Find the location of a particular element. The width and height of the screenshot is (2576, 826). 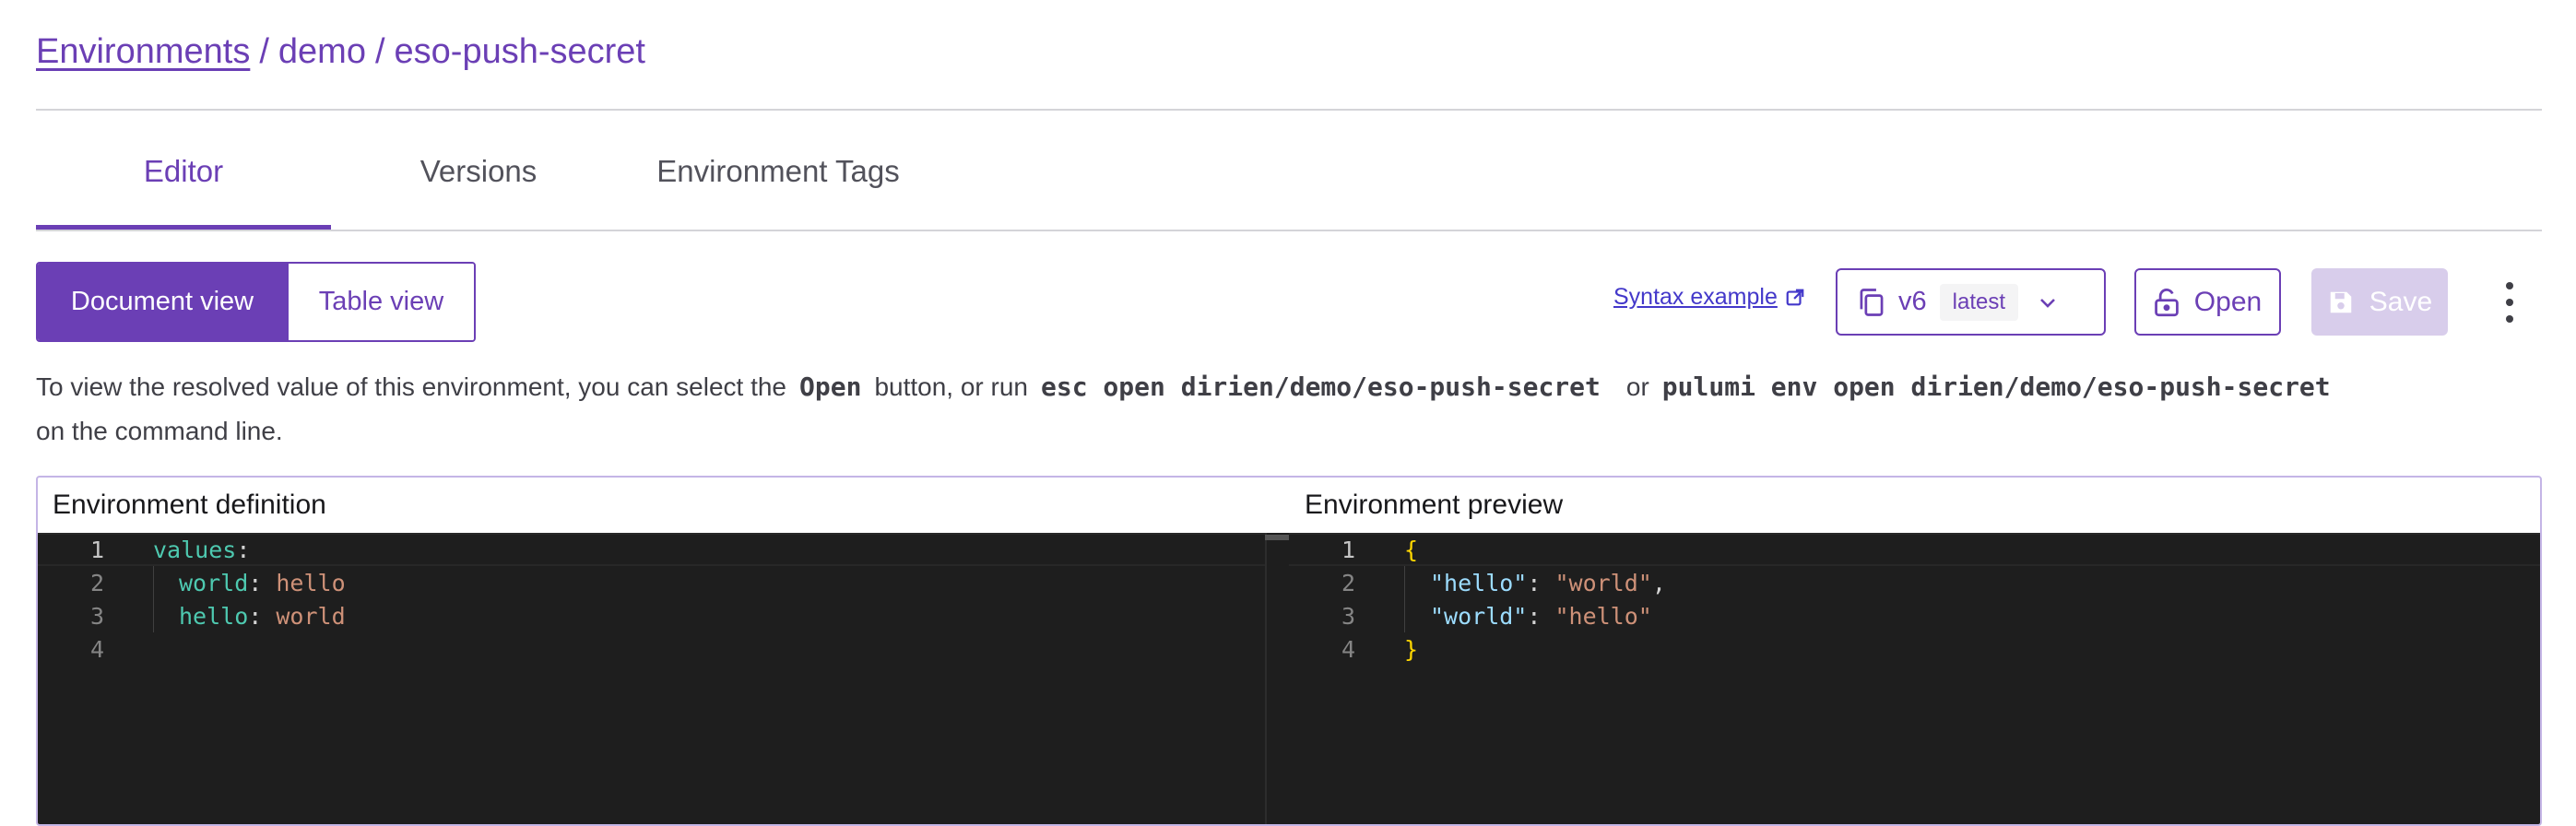

definition-title: Environment definition is located at coordinates (189, 505).